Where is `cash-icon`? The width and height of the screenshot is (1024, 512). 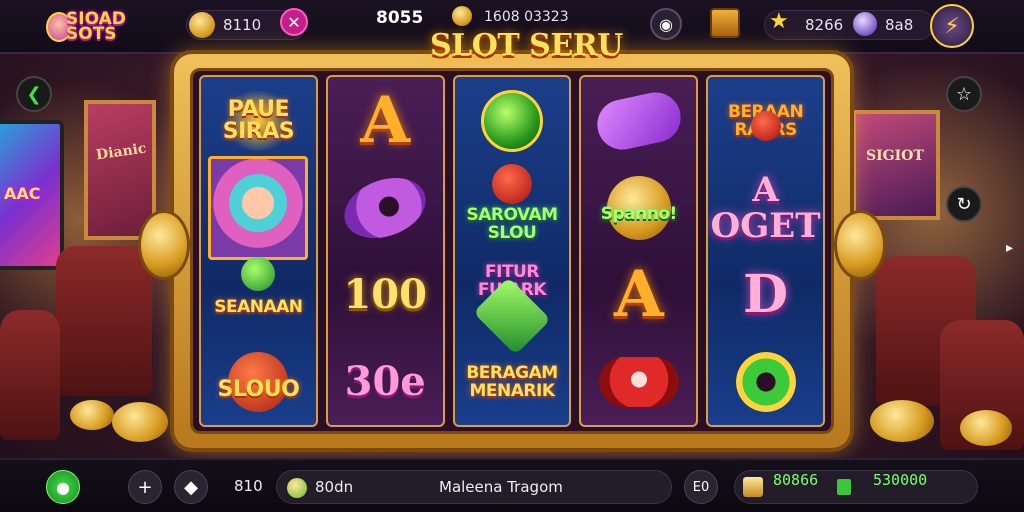
cash-icon is located at coordinates (844, 487).